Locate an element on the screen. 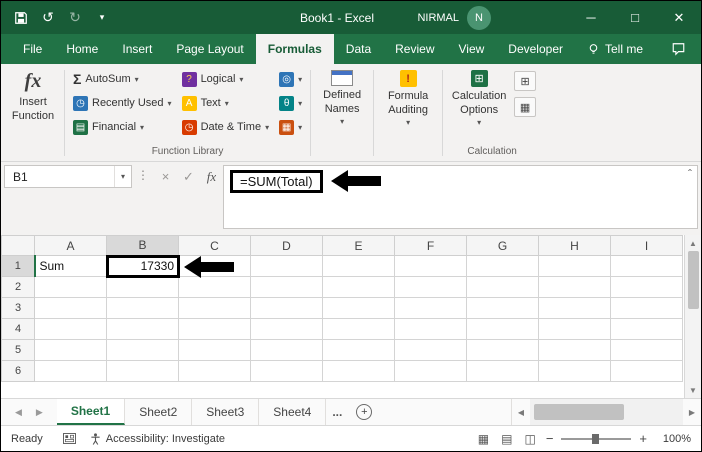 This screenshot has width=702, height=452. name-box: B1 ▾ is located at coordinates (68, 176).